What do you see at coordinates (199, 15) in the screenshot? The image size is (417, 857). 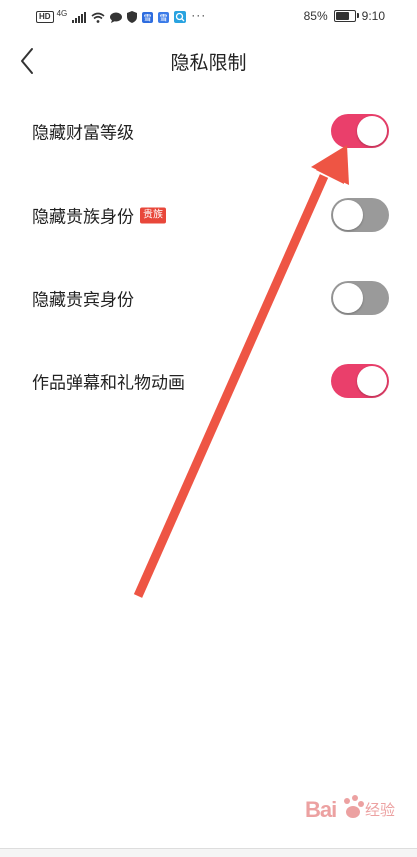 I see `more-notifications-icon: ···` at bounding box center [199, 15].